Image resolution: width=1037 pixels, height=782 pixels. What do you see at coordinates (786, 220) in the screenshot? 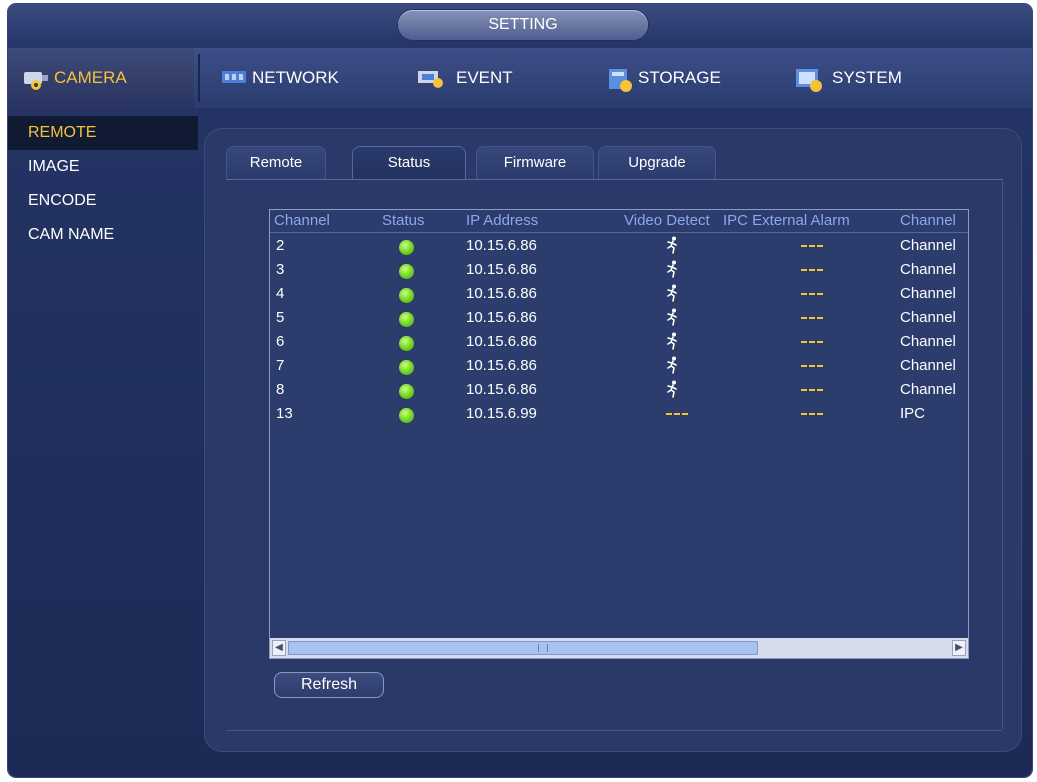
I see `header-ipc-external-alarm: IPC External Alarm` at bounding box center [786, 220].